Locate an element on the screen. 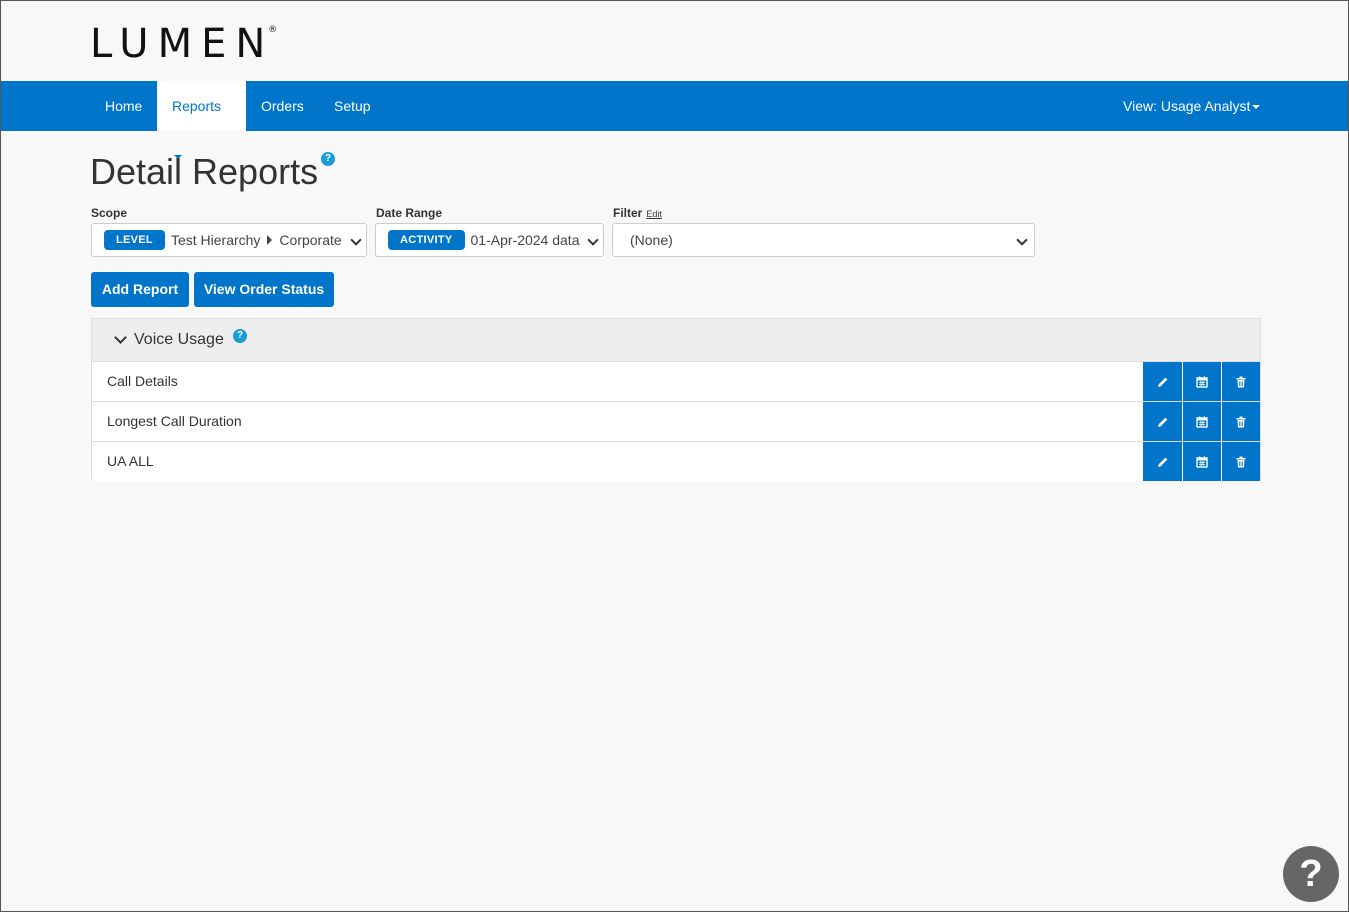  date-range-select: ACTIVITY 01-Apr-2024 data is located at coordinates (489, 240).